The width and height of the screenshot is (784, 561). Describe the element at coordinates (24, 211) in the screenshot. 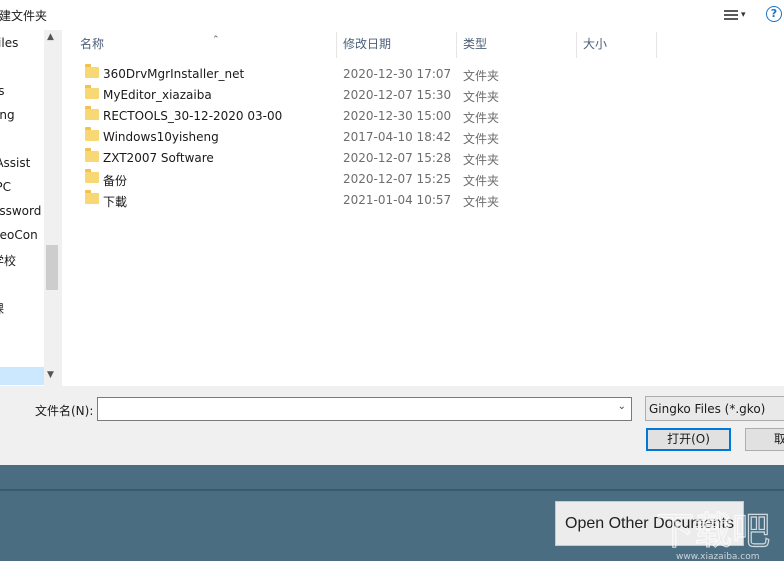

I see `nav-item: assword` at that location.